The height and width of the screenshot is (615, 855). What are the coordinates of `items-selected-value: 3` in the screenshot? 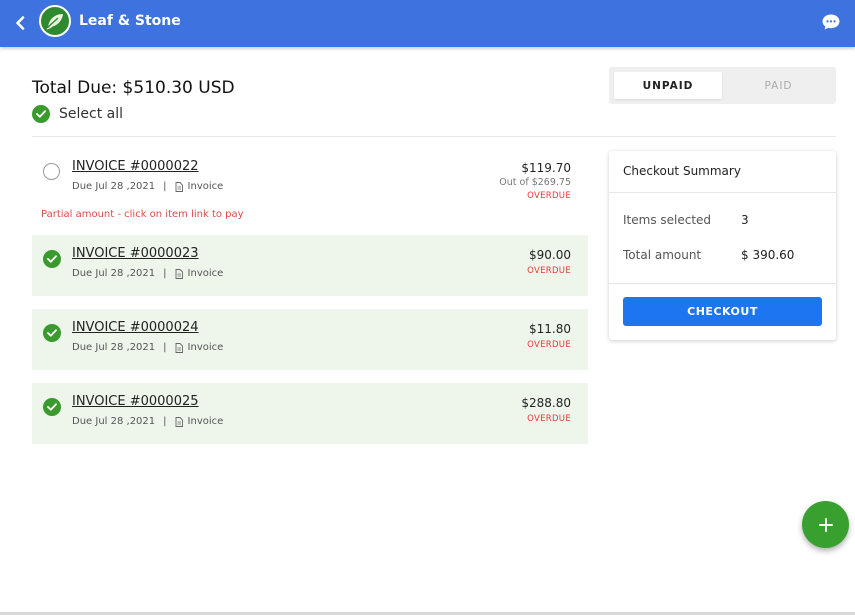 It's located at (745, 220).